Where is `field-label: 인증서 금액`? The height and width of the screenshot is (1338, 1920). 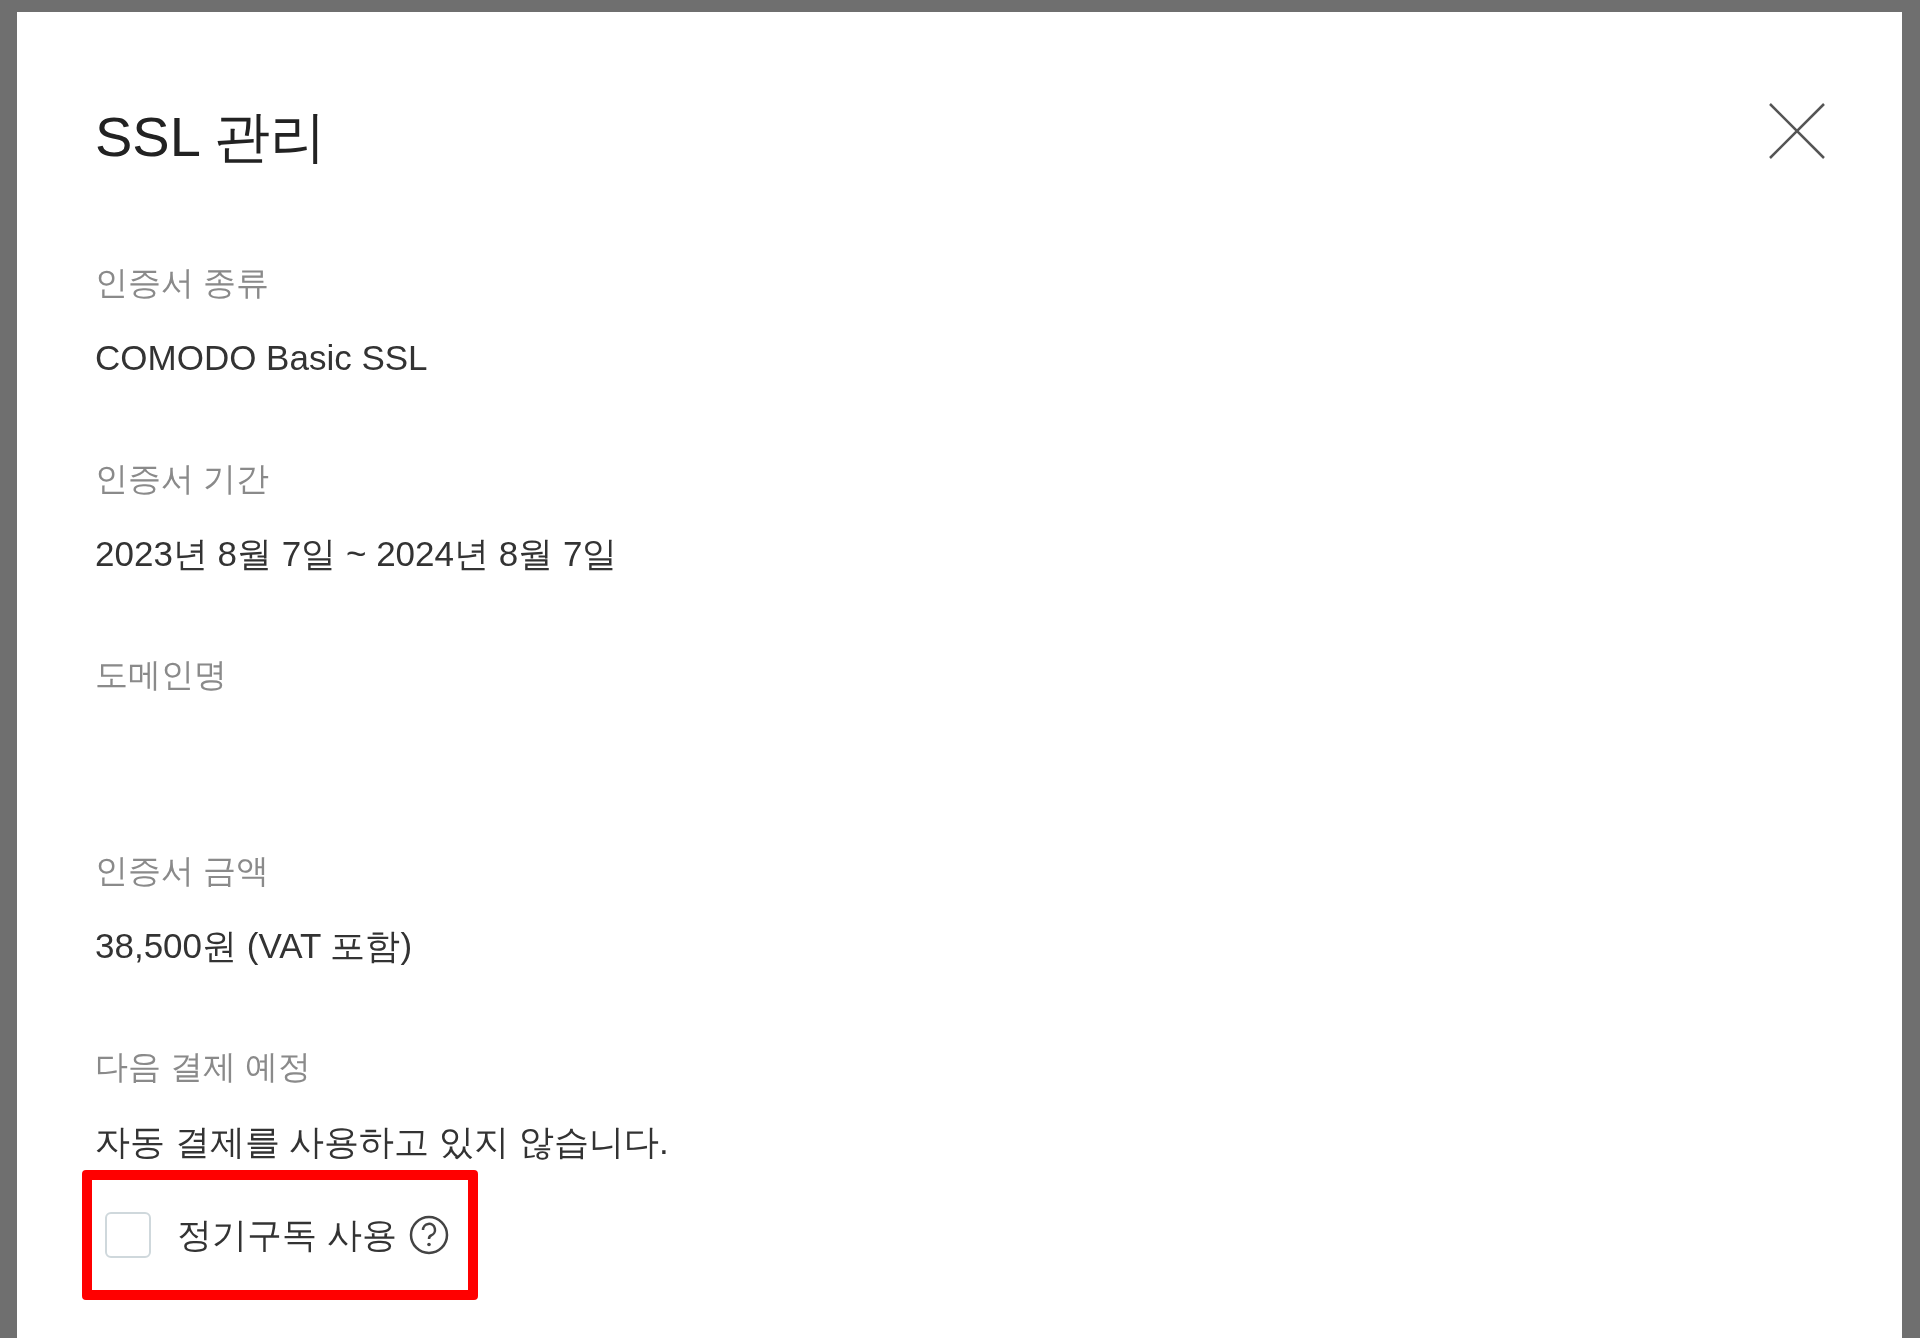
field-label: 인증서 금액 is located at coordinates (182, 871).